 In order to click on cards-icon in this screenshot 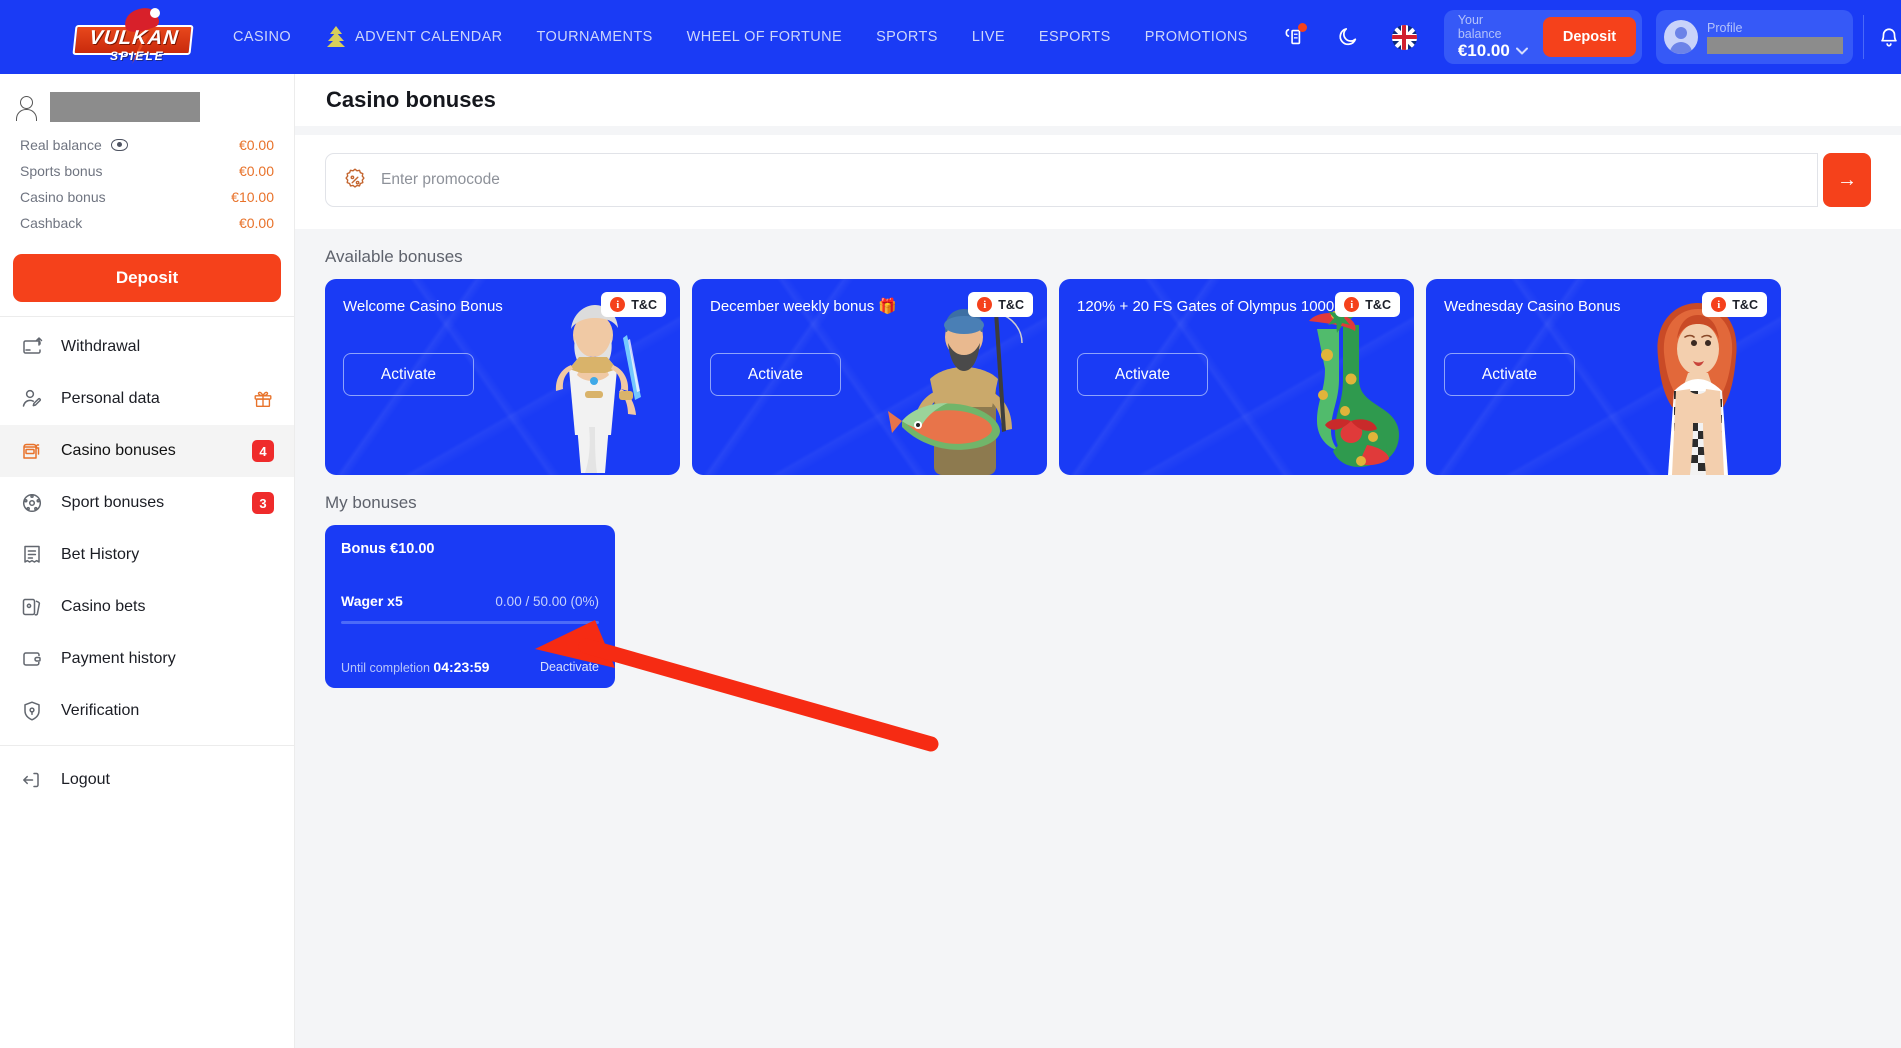, I will do `click(32, 607)`.